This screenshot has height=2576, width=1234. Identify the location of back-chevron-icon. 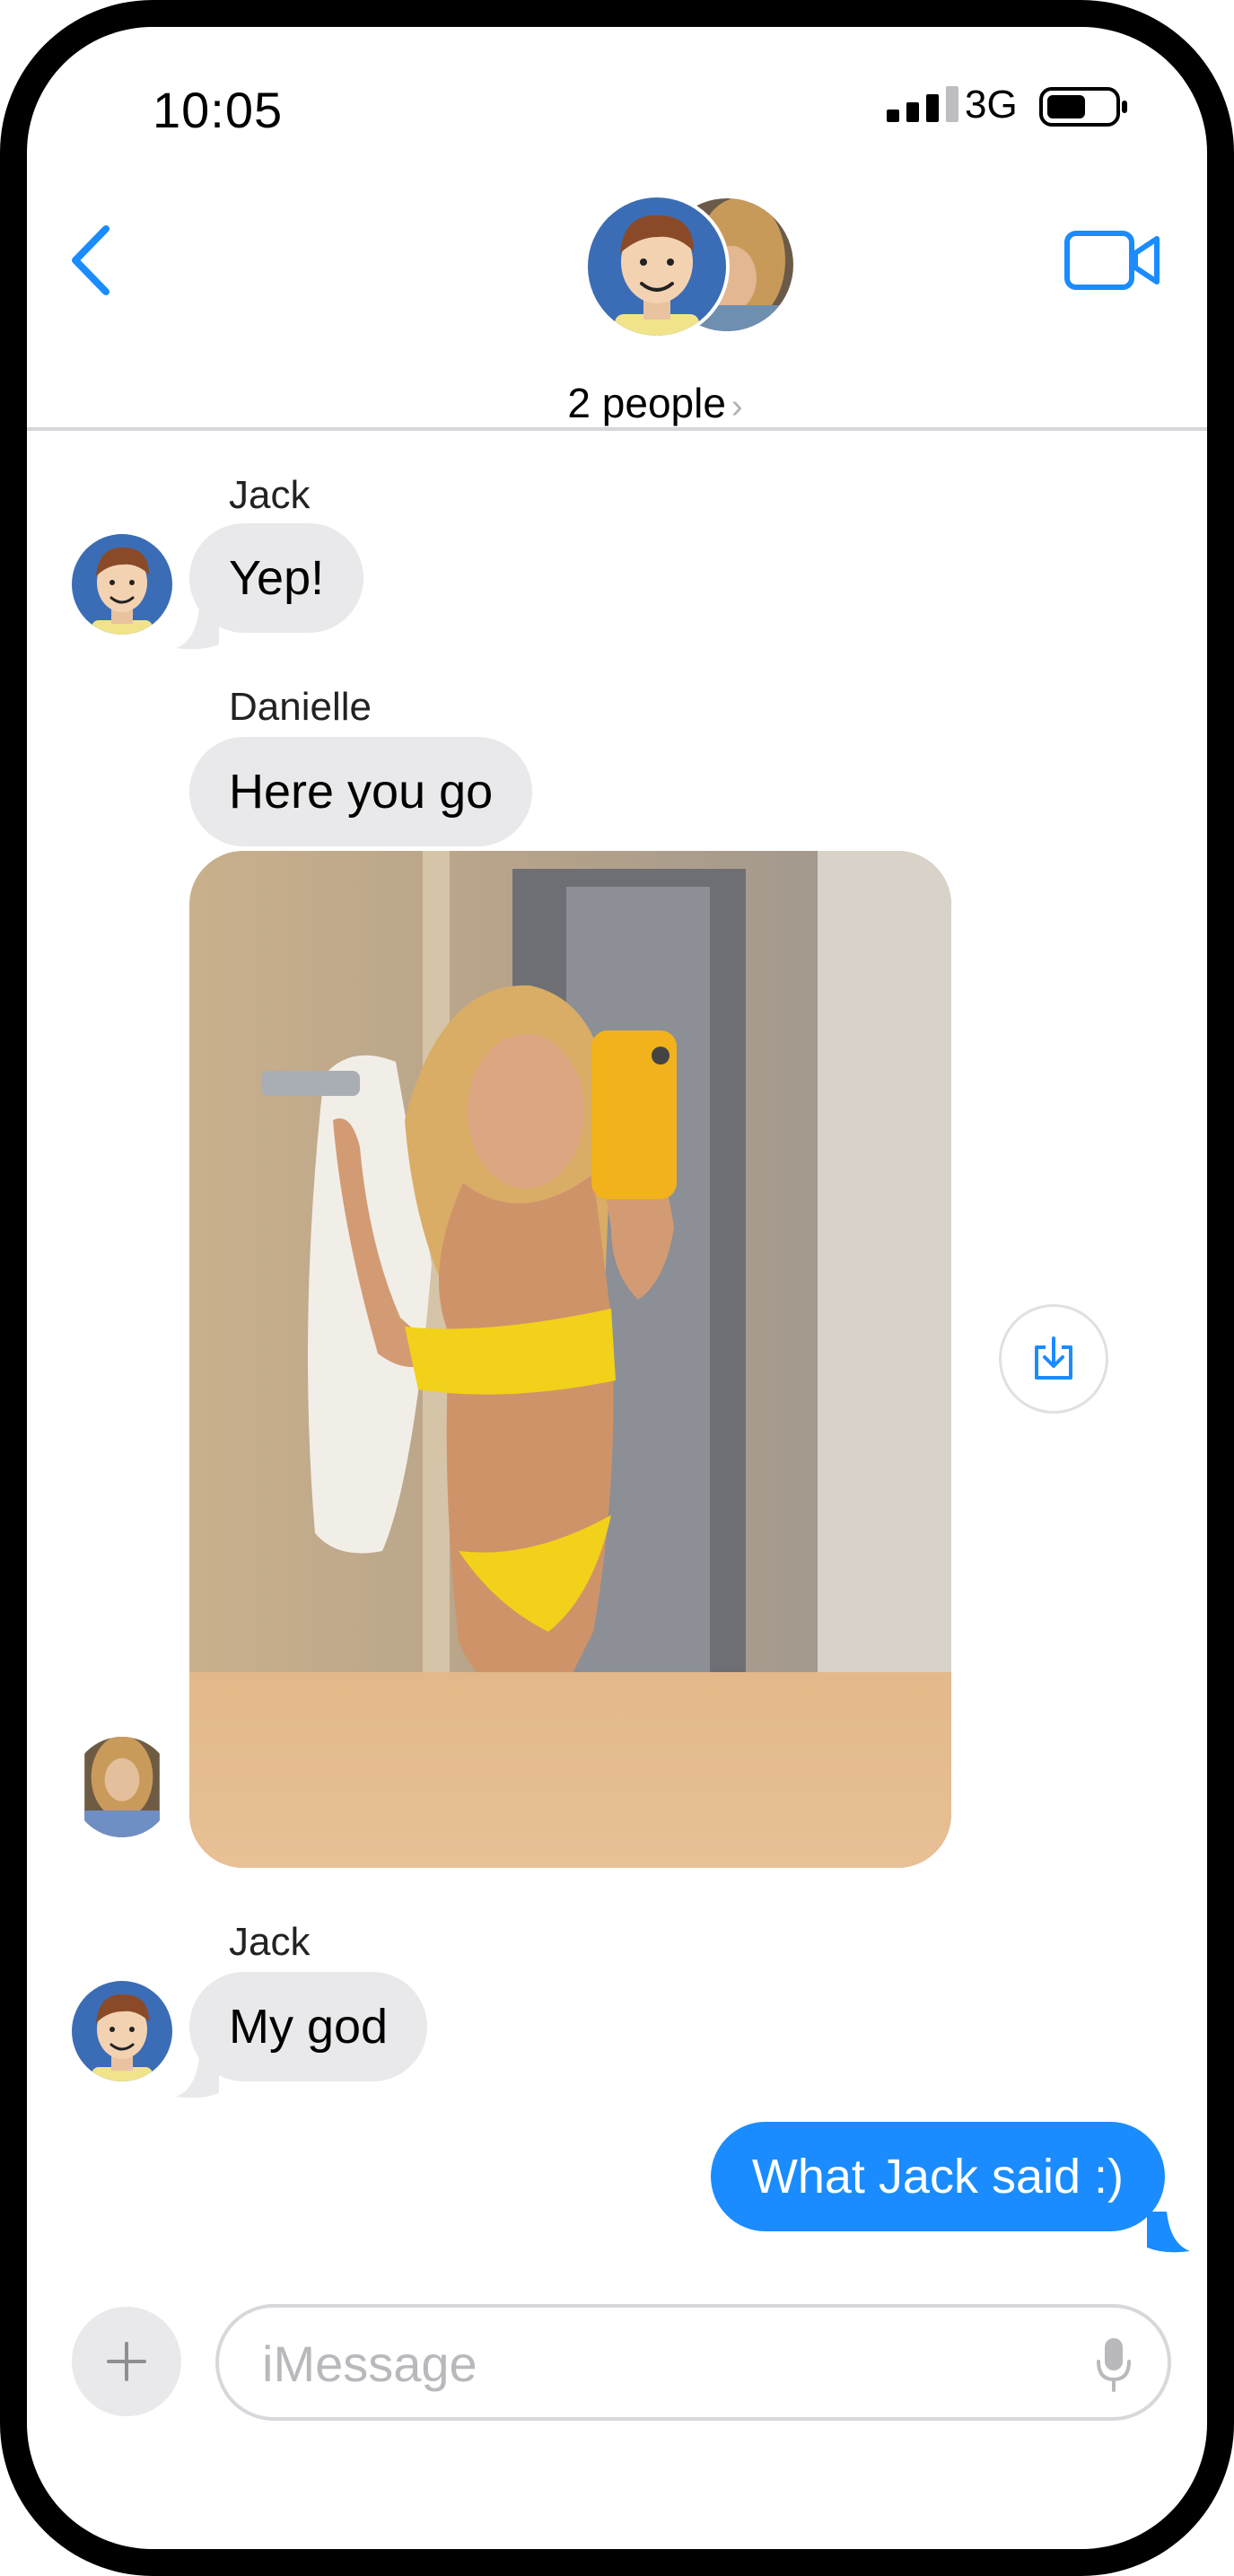
(92, 260).